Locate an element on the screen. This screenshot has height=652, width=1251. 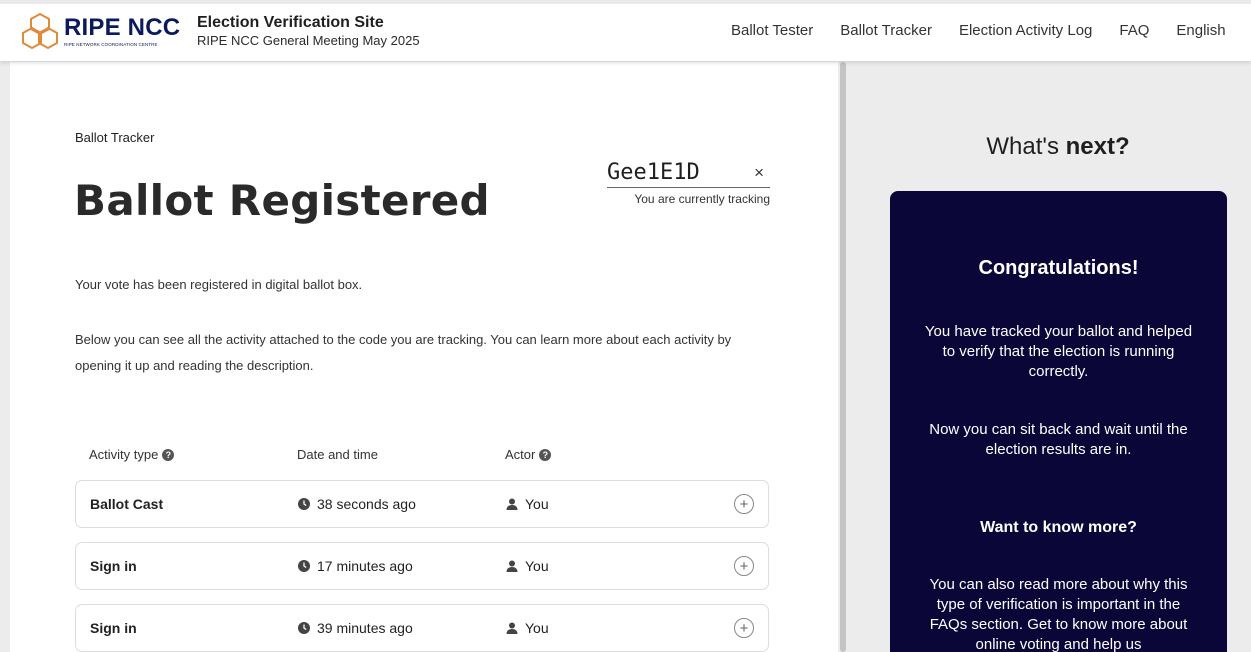
column-activity-type: Activity type ? is located at coordinates (132, 454).